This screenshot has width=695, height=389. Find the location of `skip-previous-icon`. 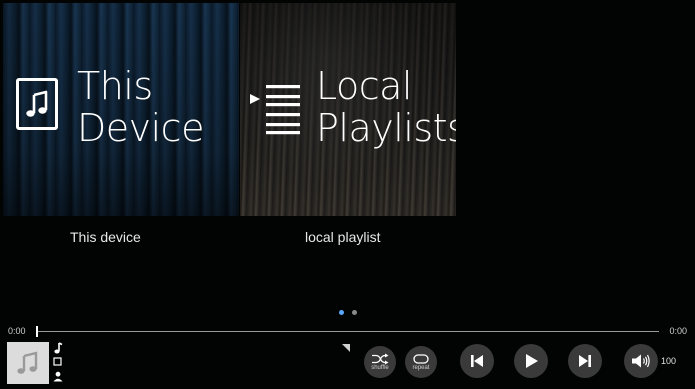

skip-previous-icon is located at coordinates (477, 361).